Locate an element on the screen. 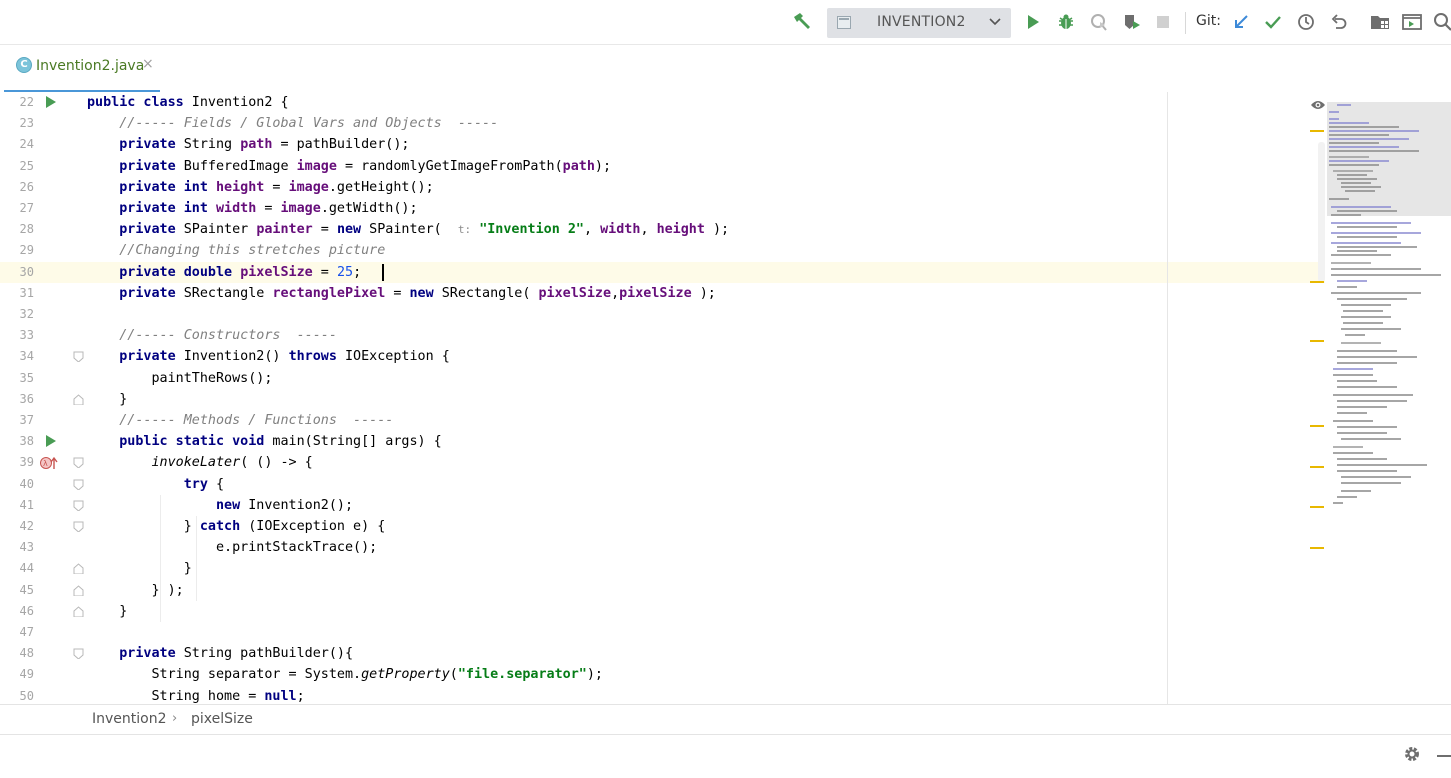 The height and width of the screenshot is (778, 1451). git-history-icon is located at coordinates (1306, 22).